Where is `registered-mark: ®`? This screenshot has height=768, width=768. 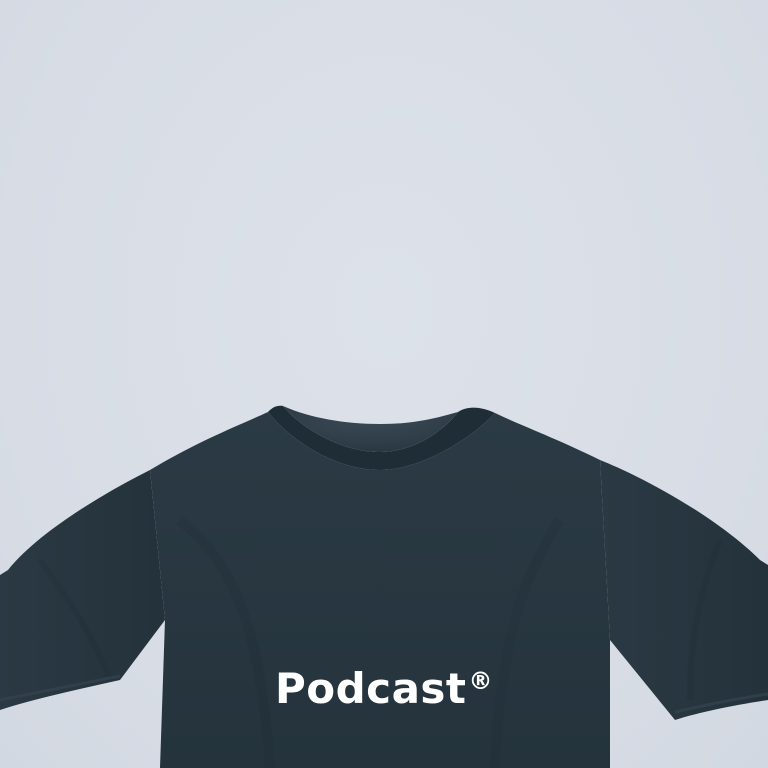
registered-mark: ® is located at coordinates (480, 681).